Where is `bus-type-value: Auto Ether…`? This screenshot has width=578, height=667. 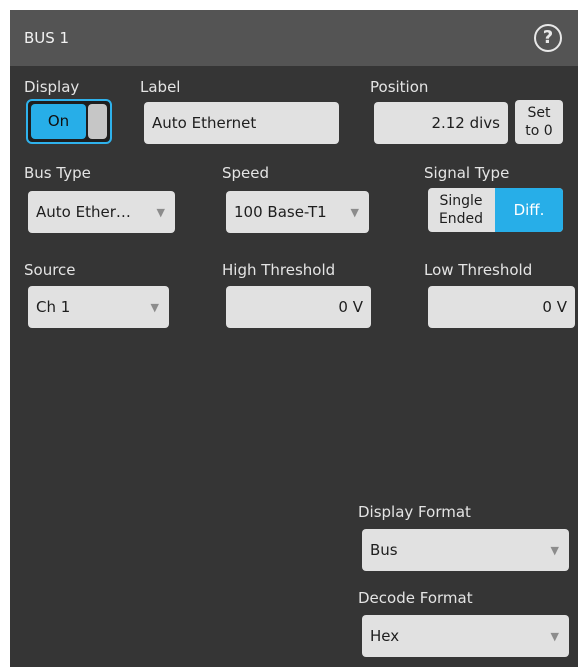
bus-type-value: Auto Ether… is located at coordinates (83, 212).